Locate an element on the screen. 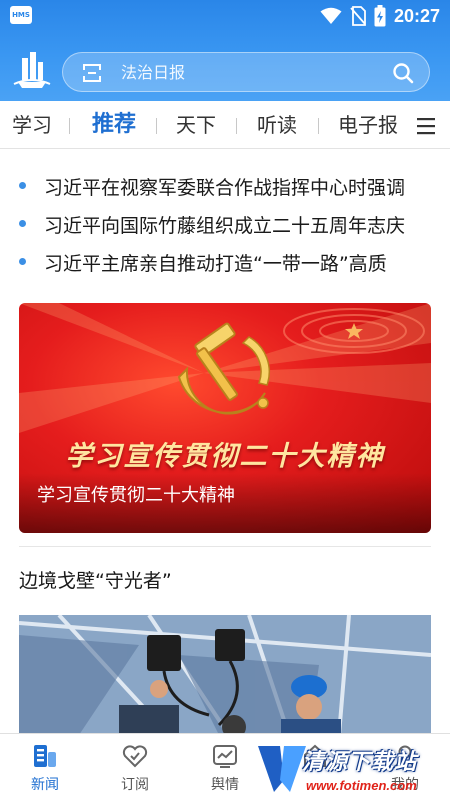 The image size is (450, 800). menu-icon is located at coordinates (426, 126).